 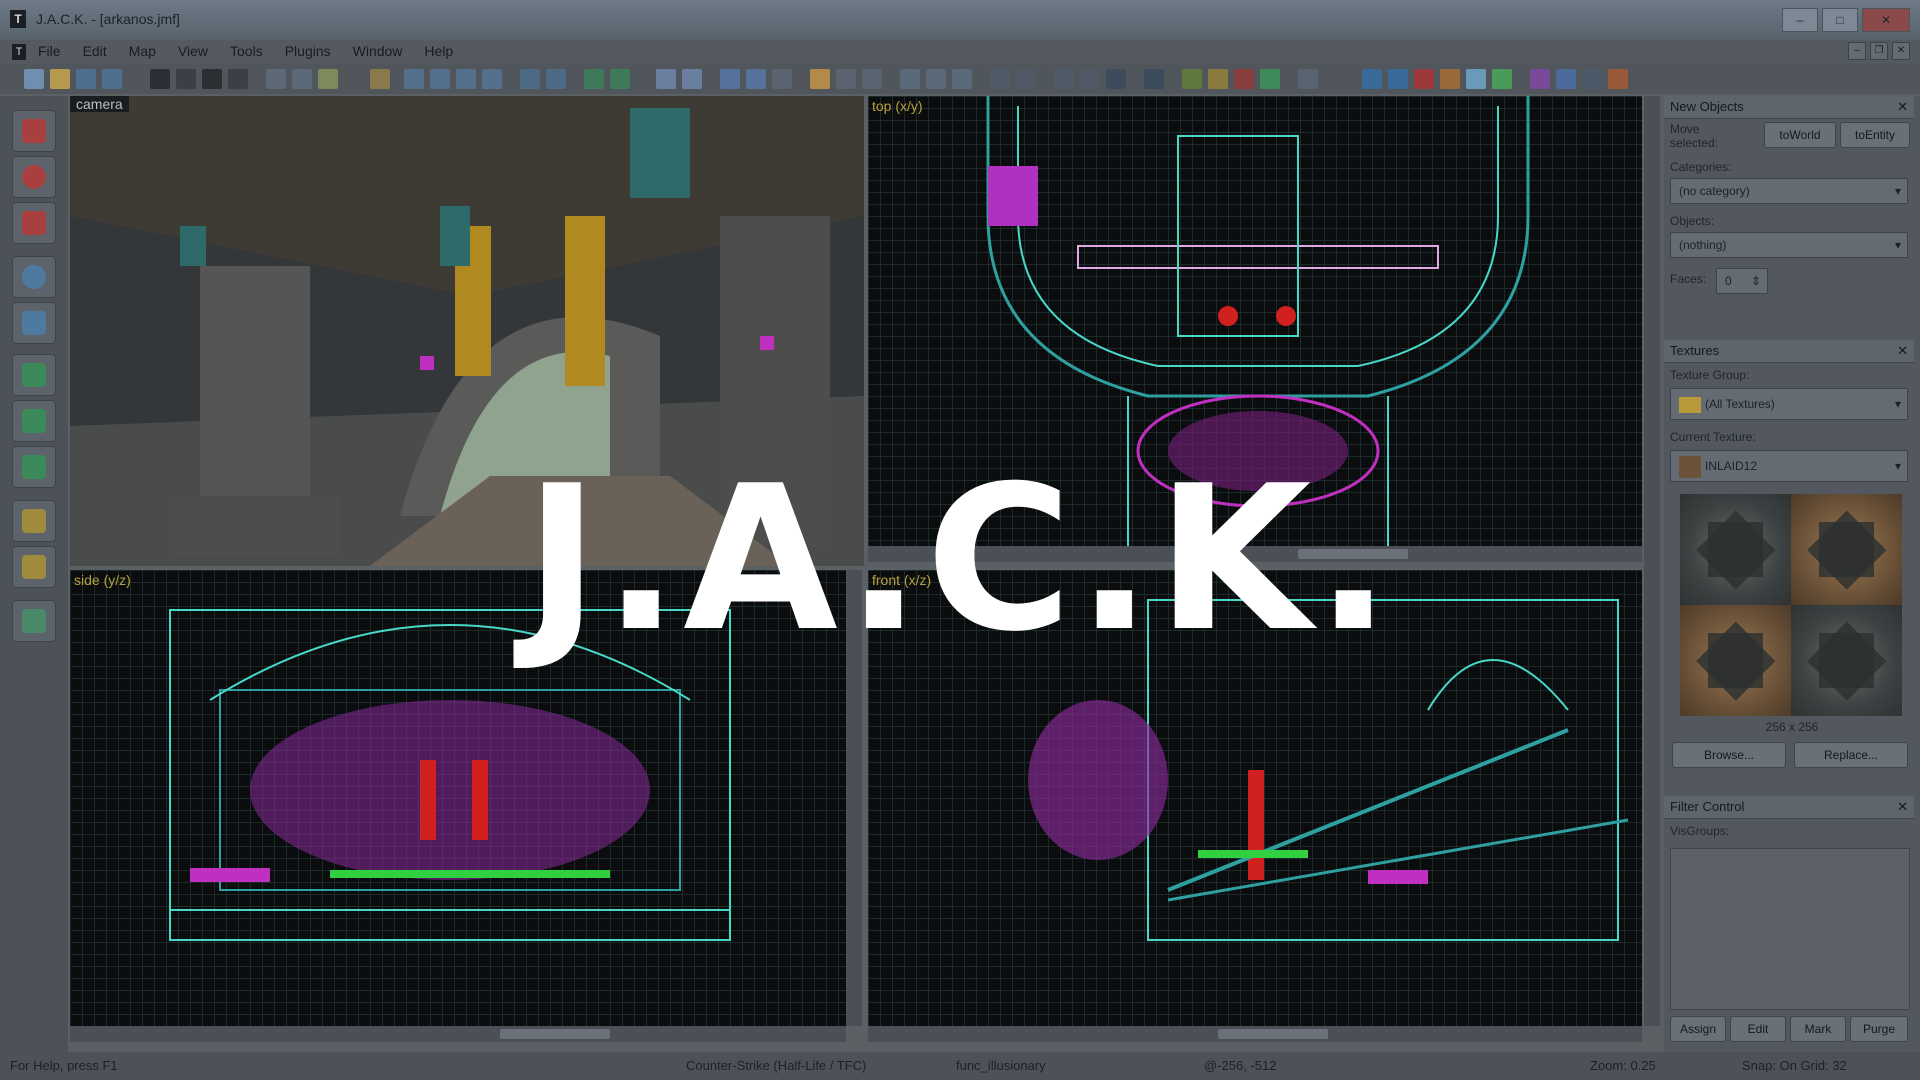 I want to click on view-textured-icon, so click(x=1398, y=79).